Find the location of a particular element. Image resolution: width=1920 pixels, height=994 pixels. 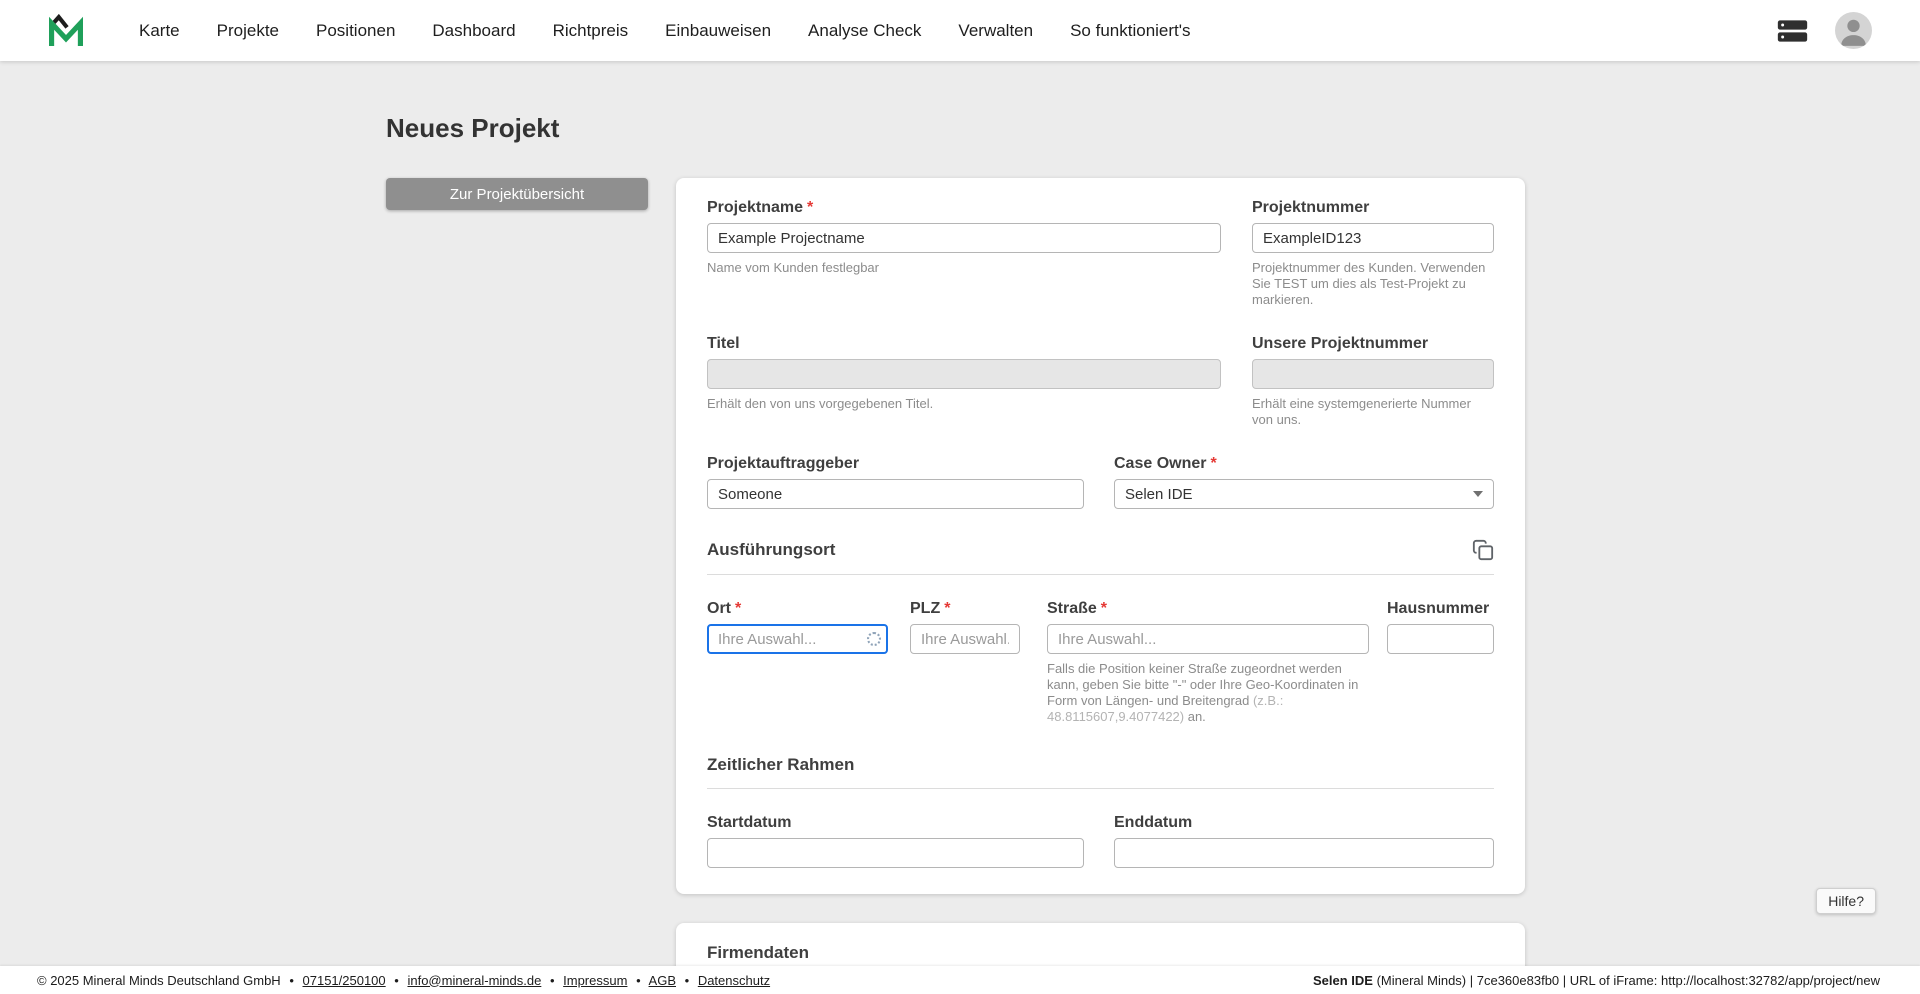

footer-impressum-link: Impressum is located at coordinates (595, 980).